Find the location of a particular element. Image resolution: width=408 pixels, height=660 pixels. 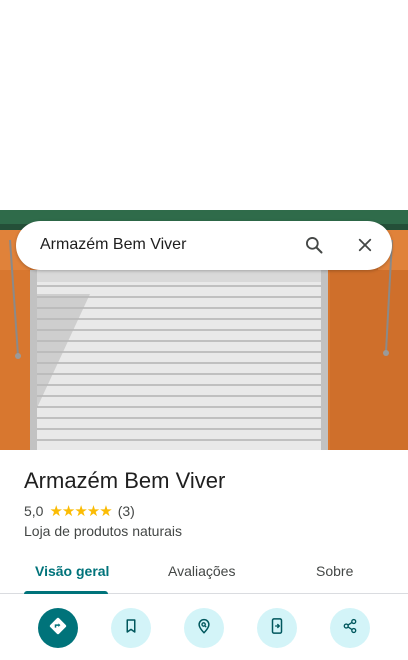

directions-button is located at coordinates (58, 628).